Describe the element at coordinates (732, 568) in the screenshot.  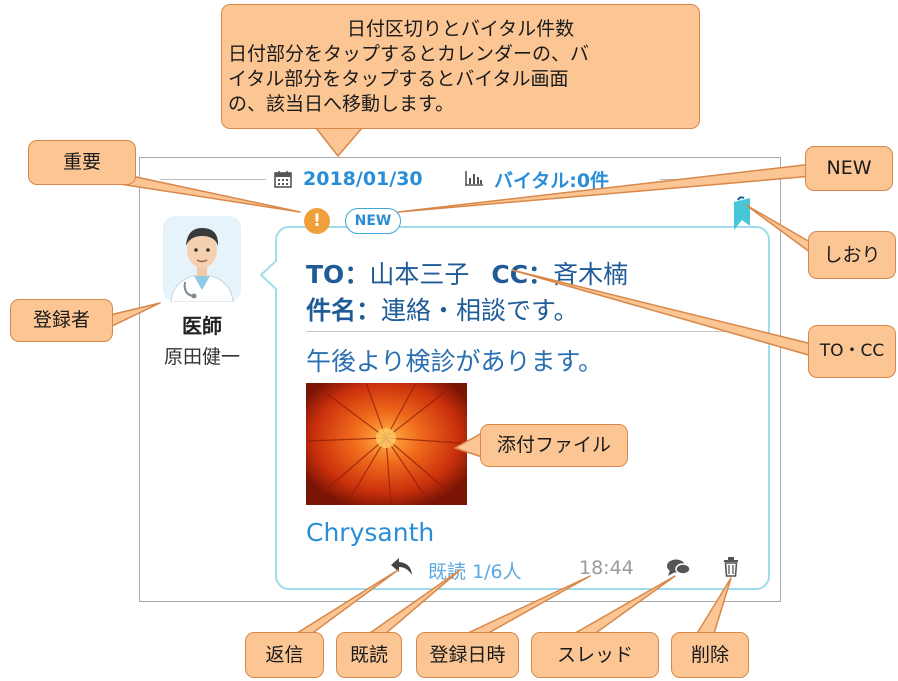
I see `trash-icon` at that location.